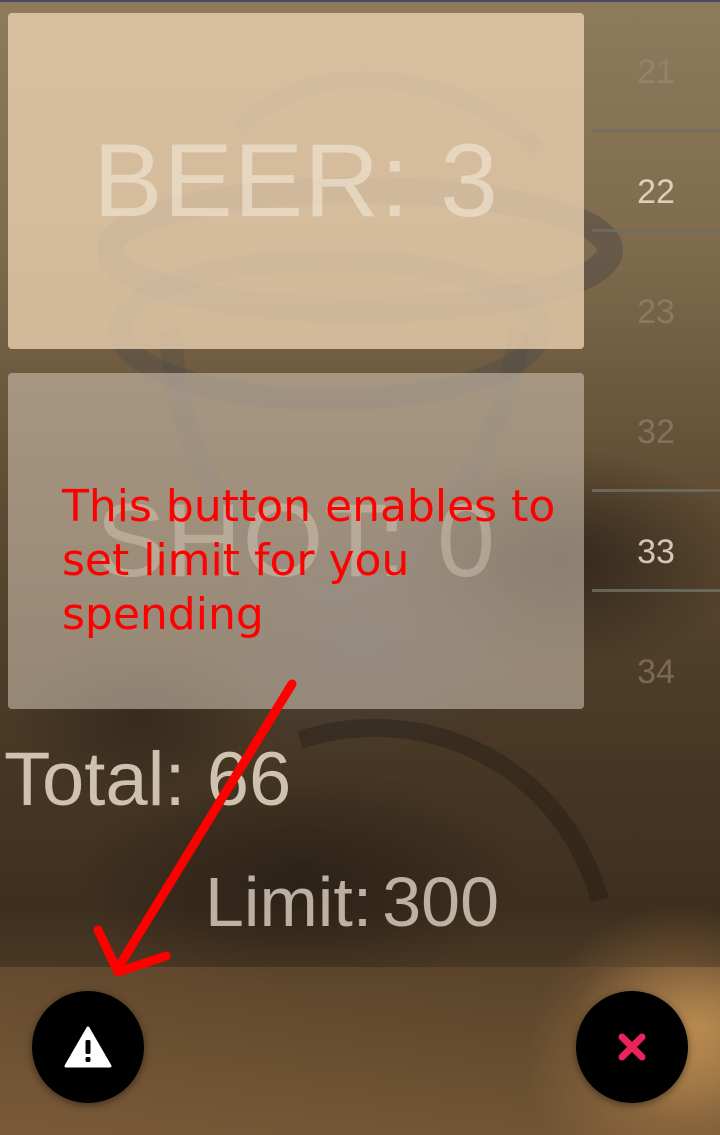 The height and width of the screenshot is (1135, 720). I want to click on shot-price-picker: 32 33 34, so click(656, 552).